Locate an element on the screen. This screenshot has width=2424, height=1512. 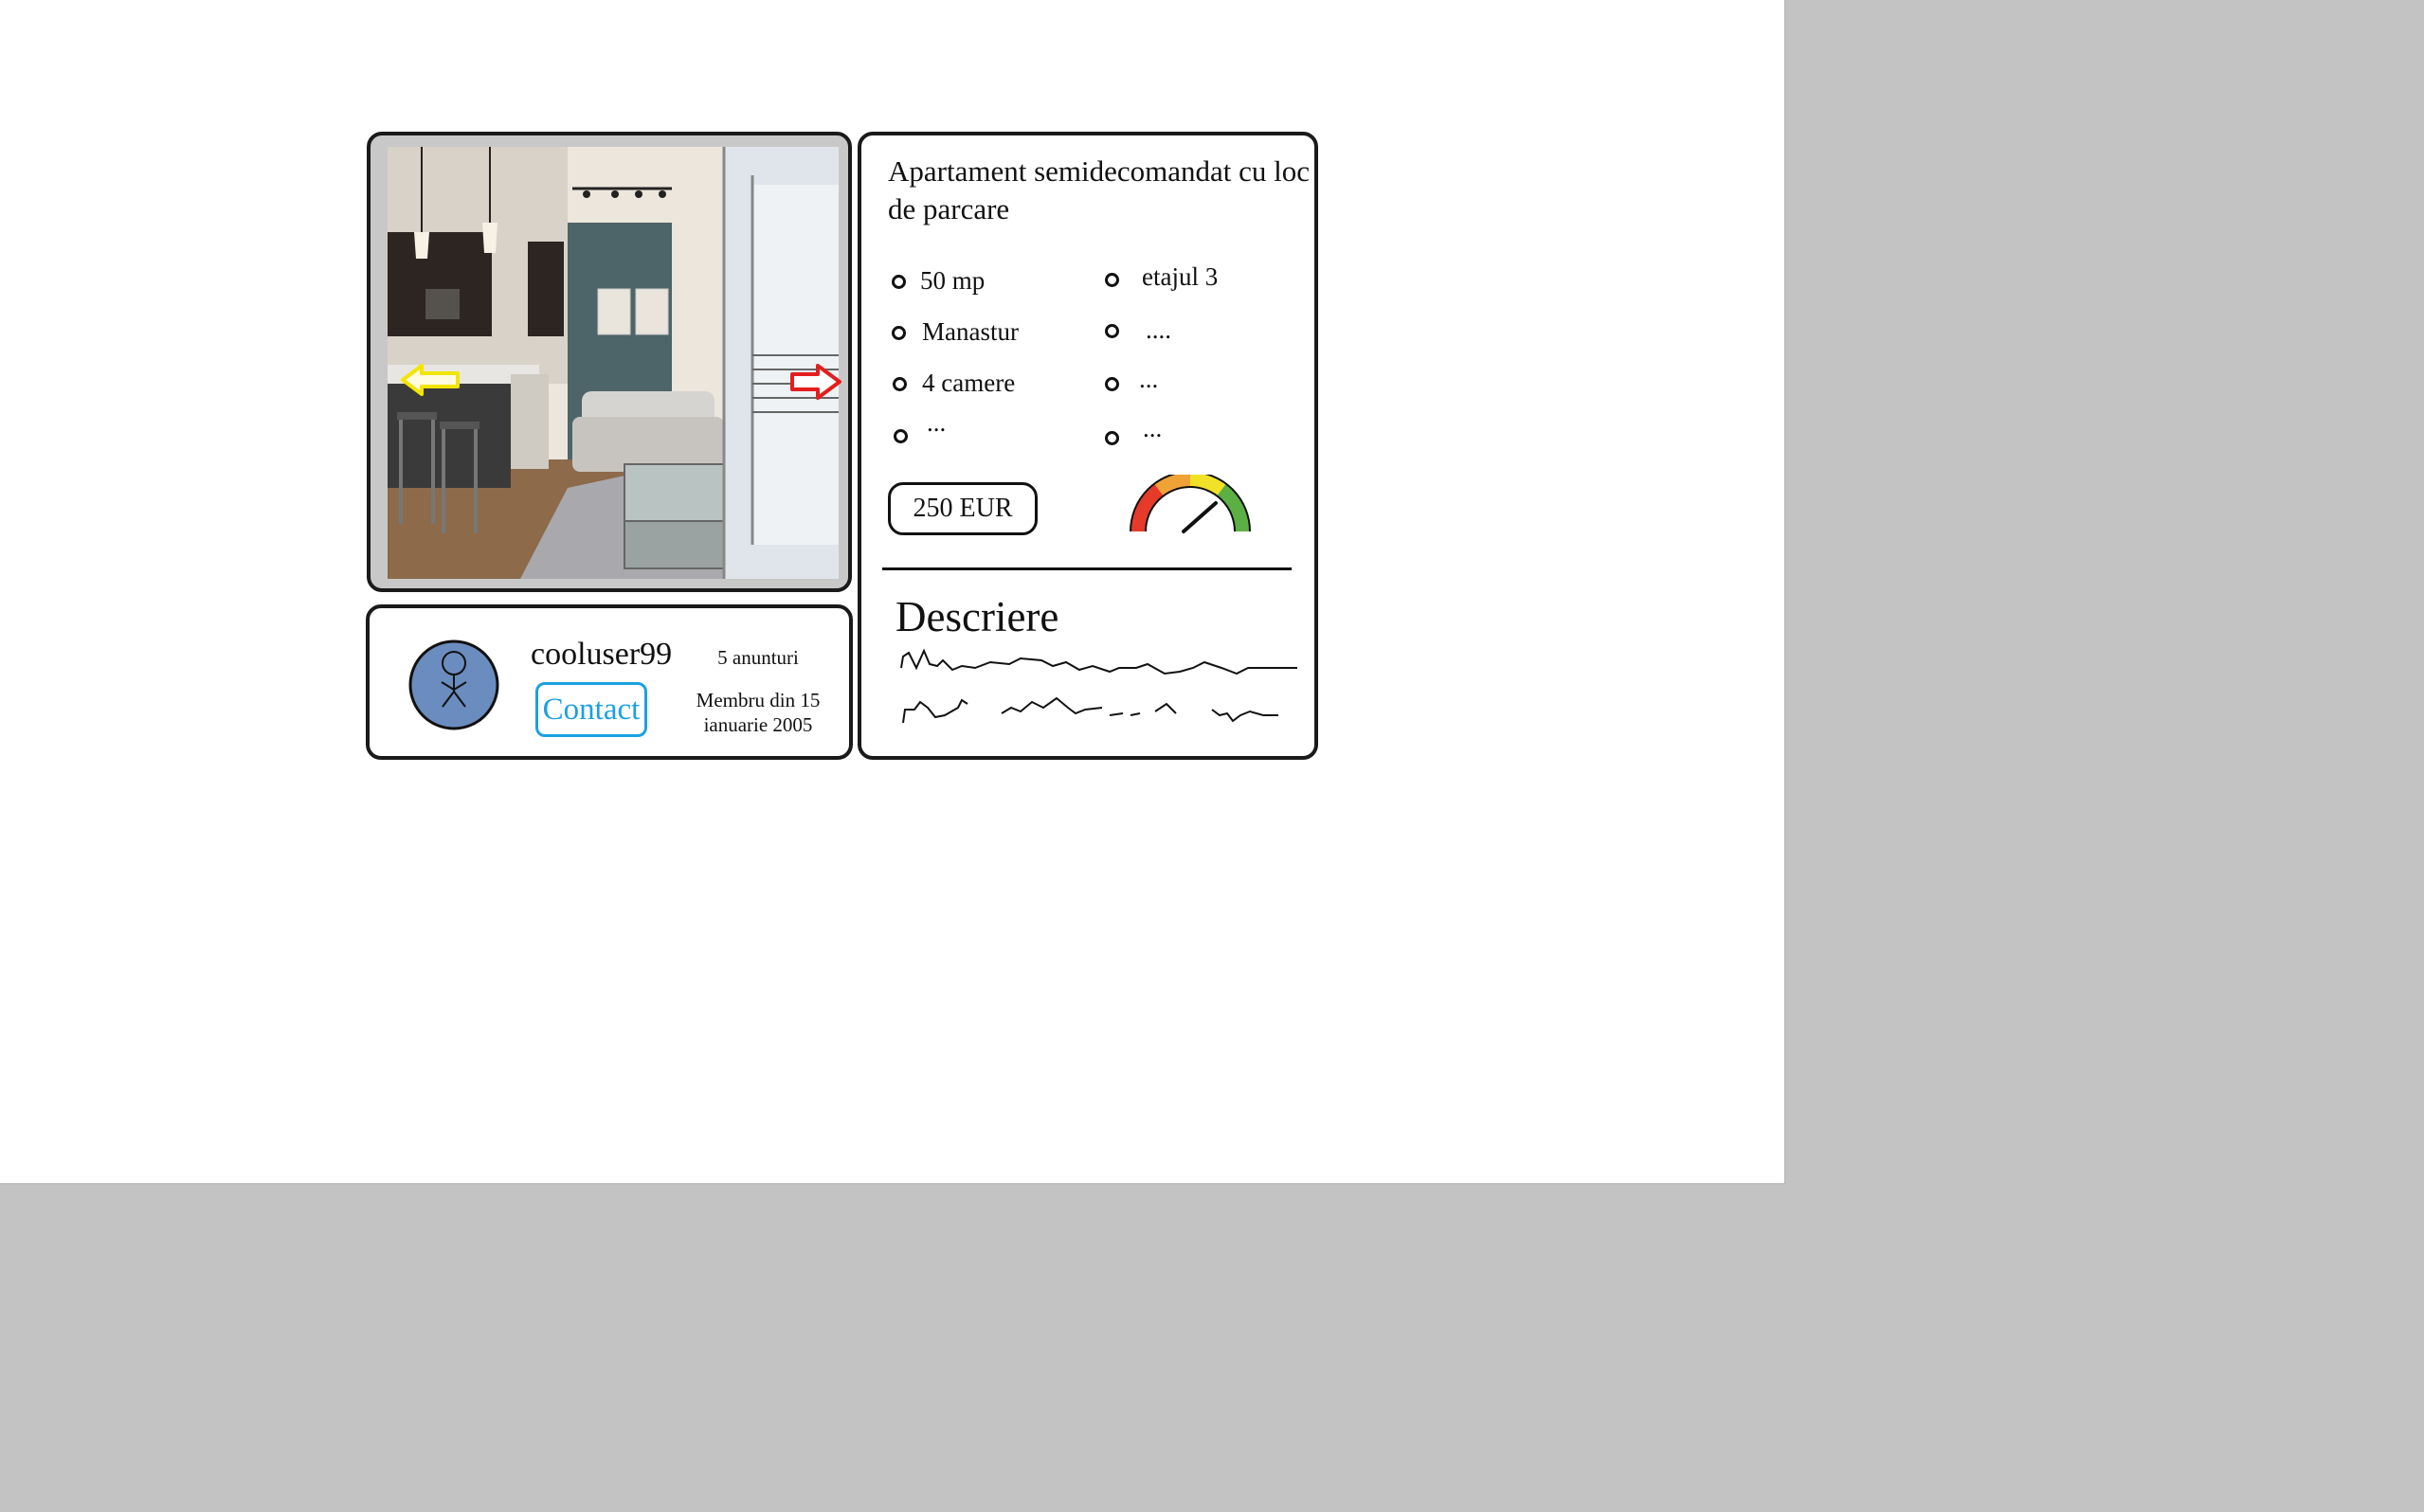
feature-floor: etajul 3 is located at coordinates (1180, 276).